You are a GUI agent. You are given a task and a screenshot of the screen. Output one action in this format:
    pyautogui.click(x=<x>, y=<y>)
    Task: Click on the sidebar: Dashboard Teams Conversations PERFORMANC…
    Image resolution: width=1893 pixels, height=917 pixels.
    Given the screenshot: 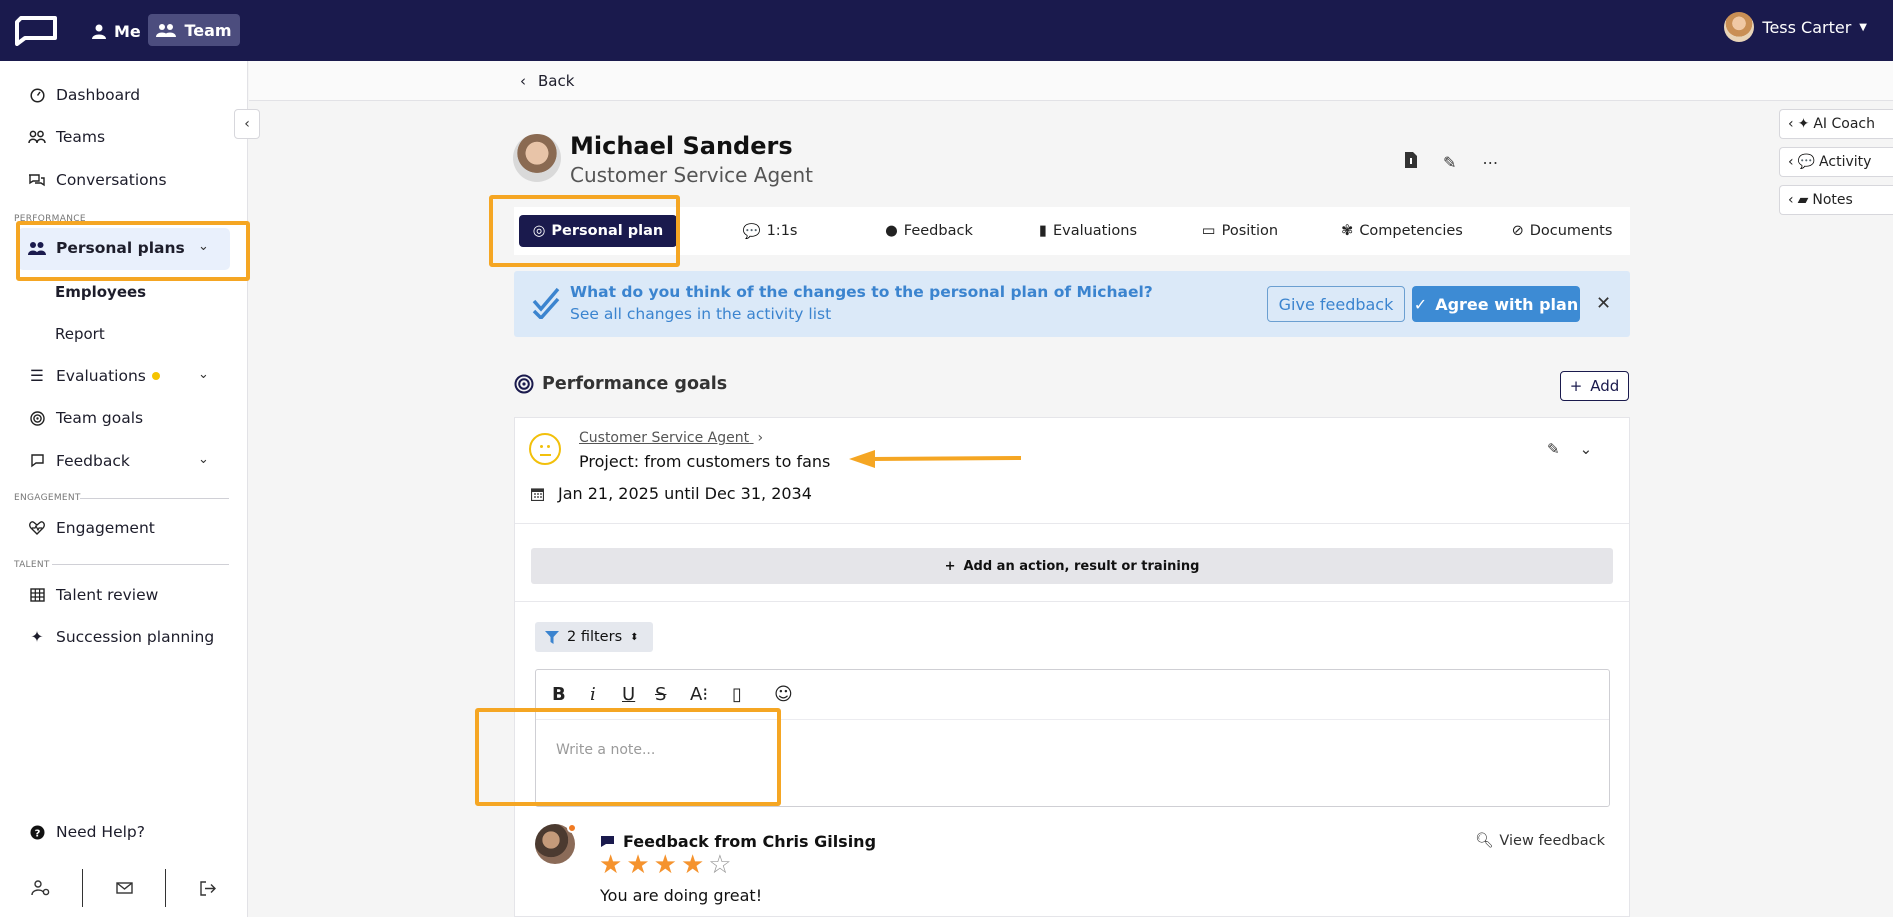 What is the action you would take?
    pyautogui.click(x=124, y=489)
    